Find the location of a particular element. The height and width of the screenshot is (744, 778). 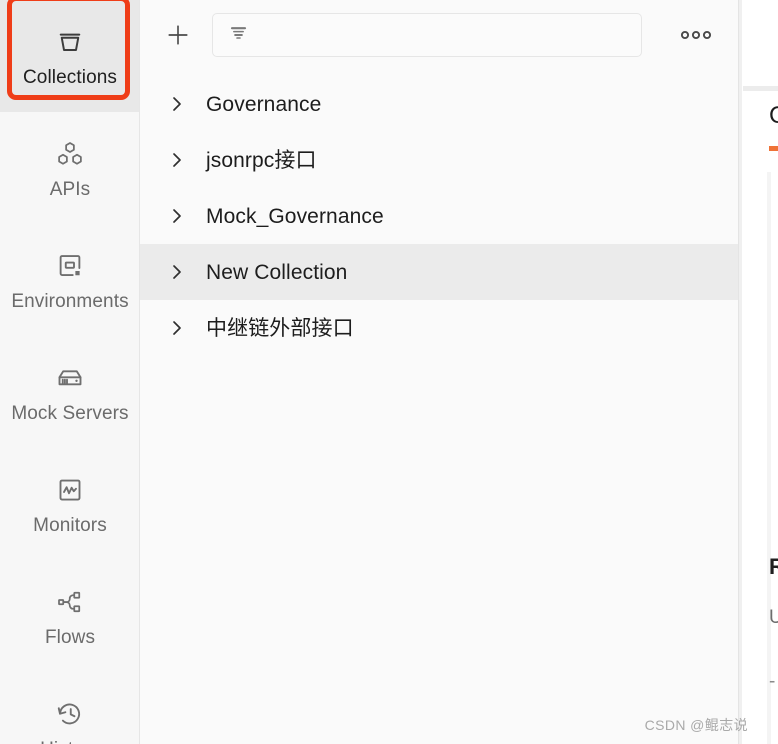

sidebar-item-history: History is located at coordinates (69, 708).